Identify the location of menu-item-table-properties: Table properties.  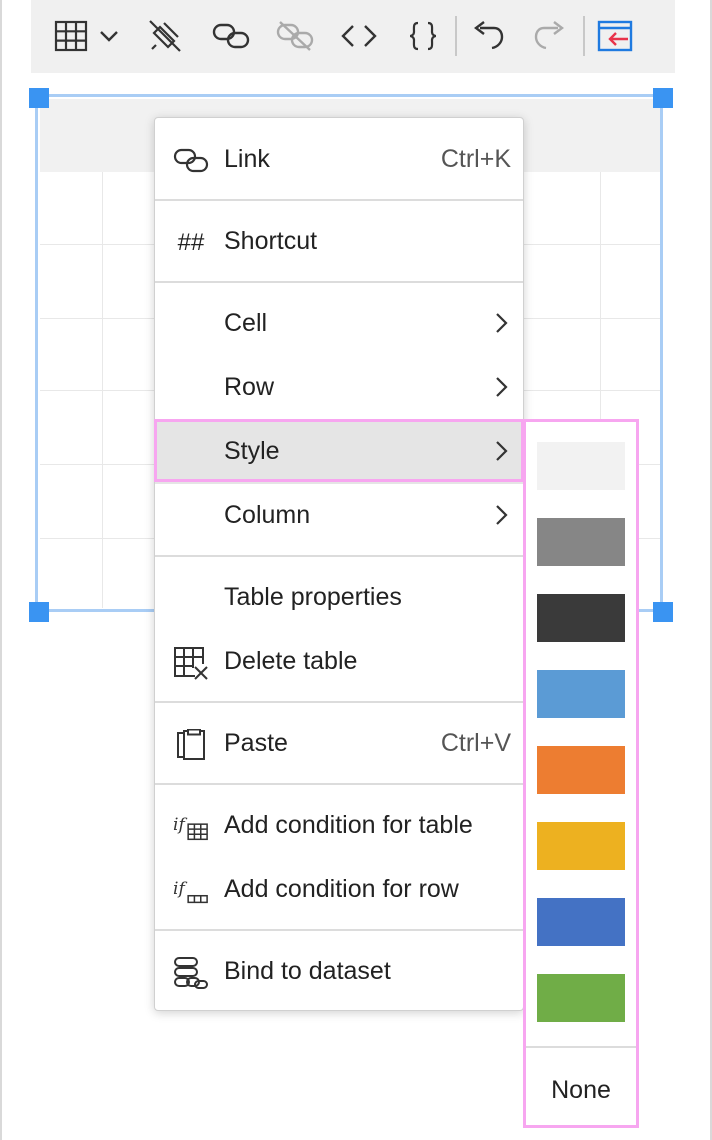
(339, 598).